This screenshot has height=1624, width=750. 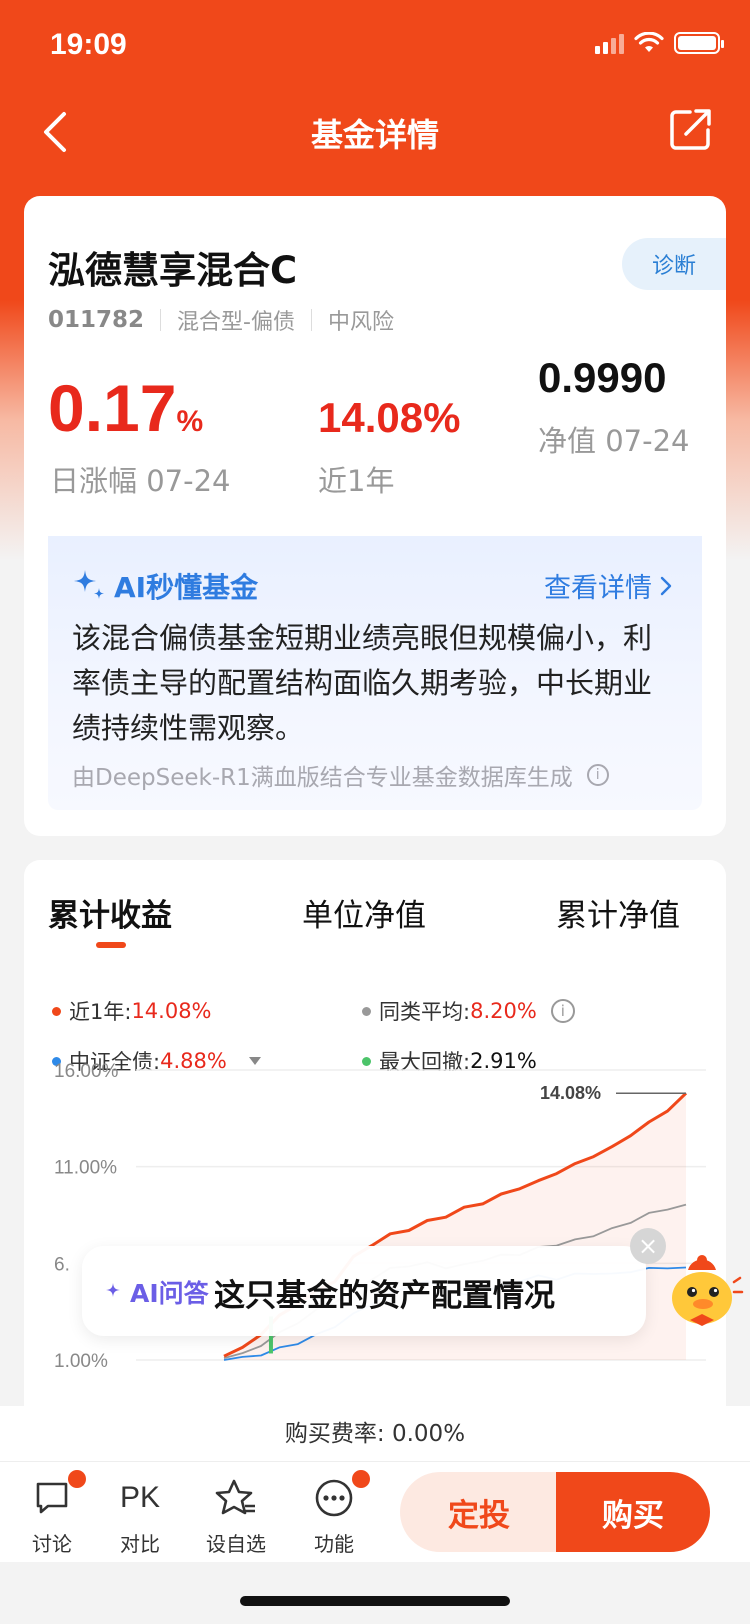 I want to click on fund-type: 混合型-偏债, so click(x=236, y=322).